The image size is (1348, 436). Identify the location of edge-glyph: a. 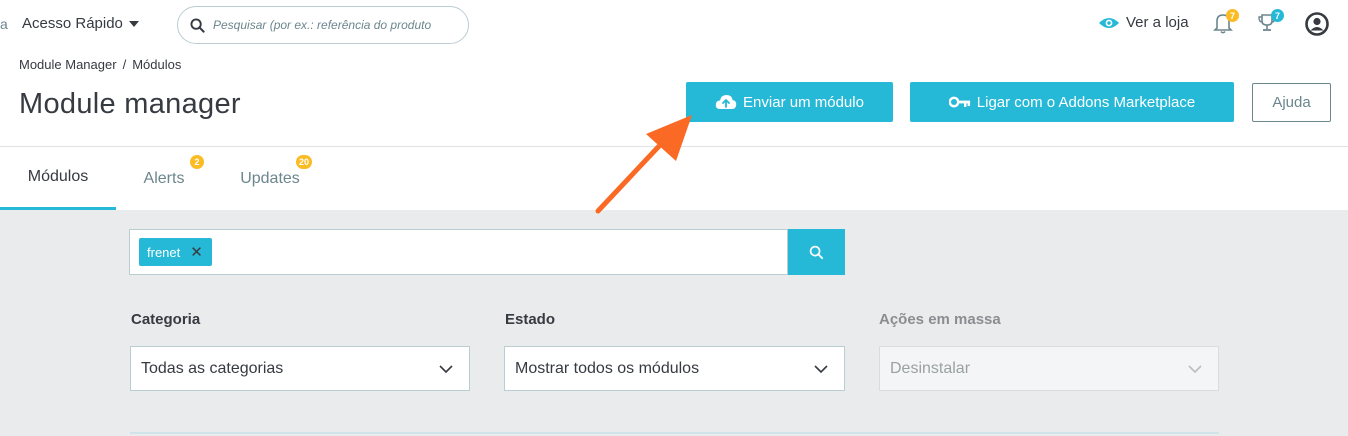
(4, 24).